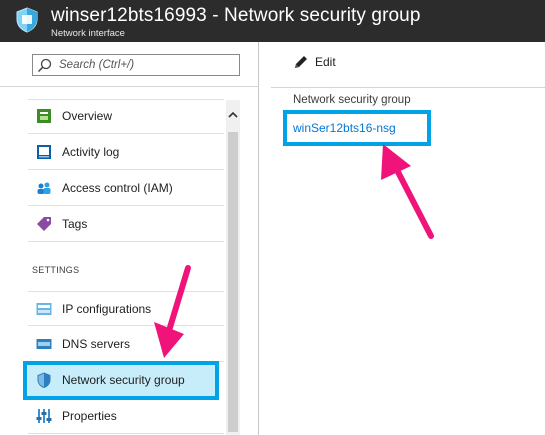  What do you see at coordinates (44, 224) in the screenshot?
I see `tag-icon` at bounding box center [44, 224].